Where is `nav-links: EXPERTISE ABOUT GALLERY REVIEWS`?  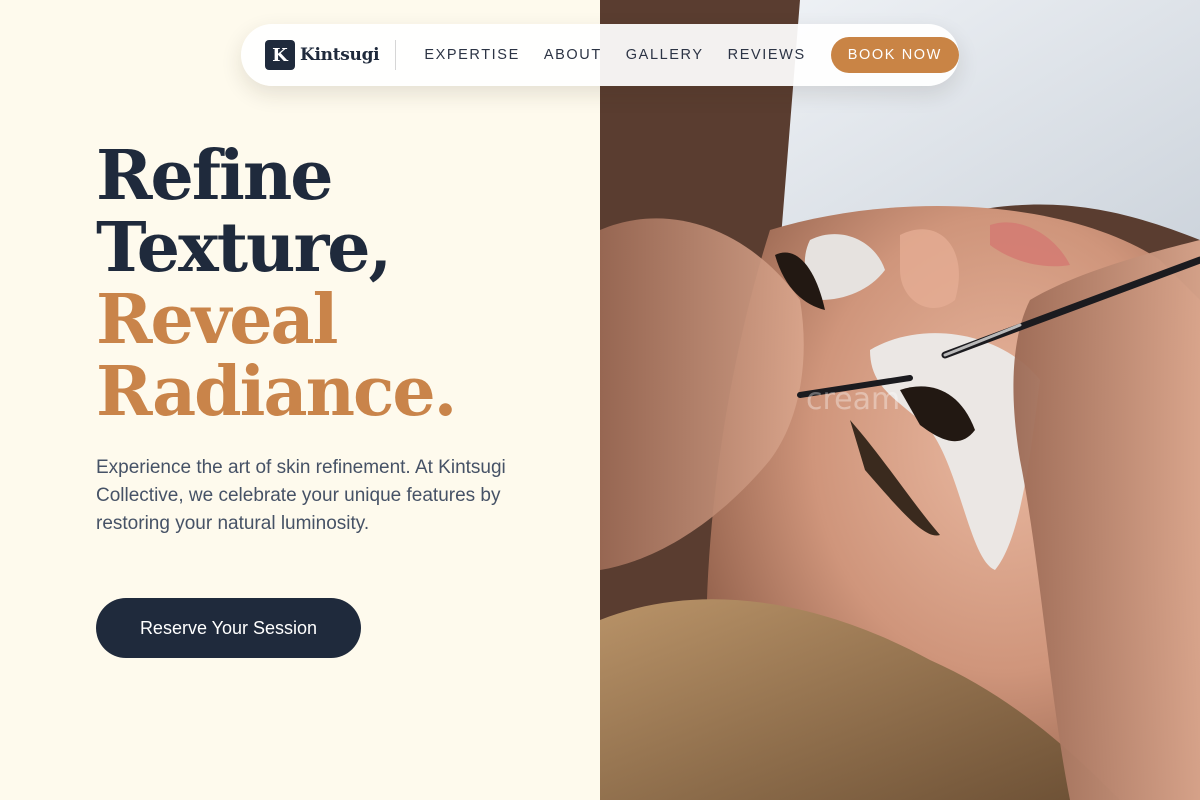
nav-links: EXPERTISE ABOUT GALLERY REVIEWS is located at coordinates (626, 55).